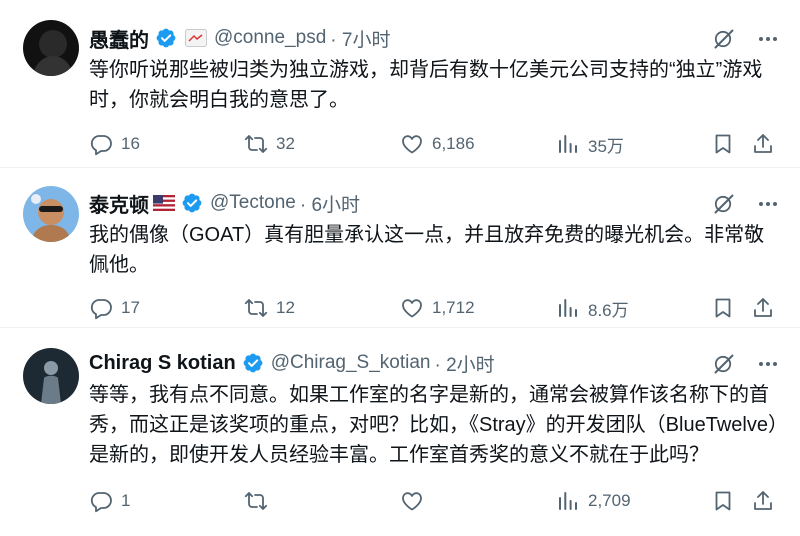 The width and height of the screenshot is (800, 536). I want to click on like-count: 6,186, so click(453, 143).